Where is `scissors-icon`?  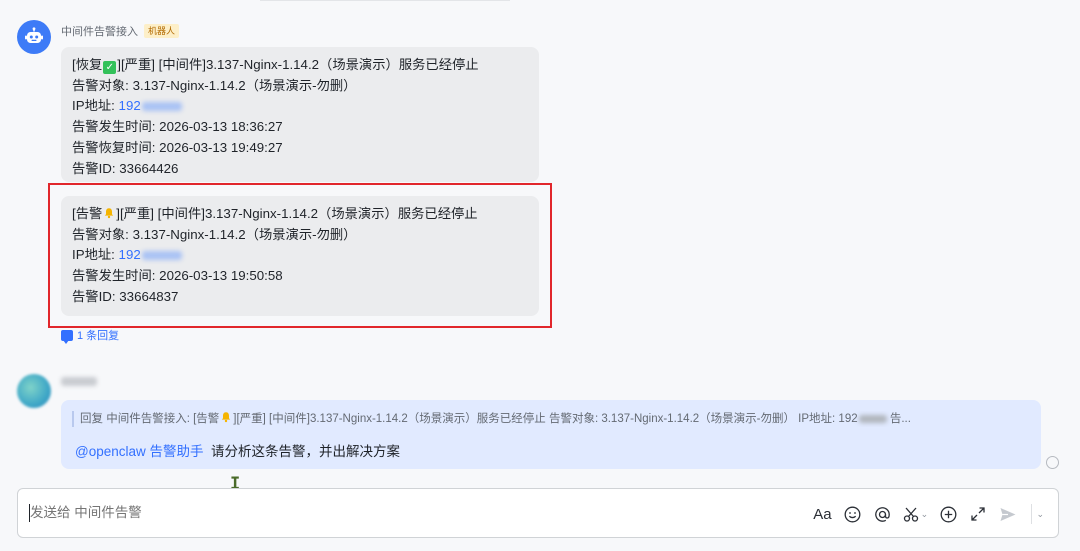
scissors-icon is located at coordinates (910, 514).